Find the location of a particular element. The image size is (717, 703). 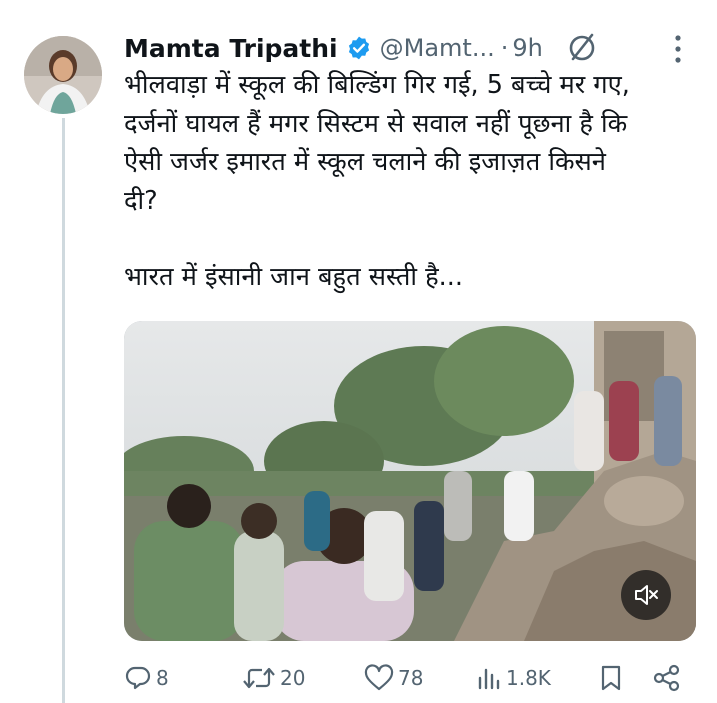

tweet-actions: 8 20 78 1.8K is located at coordinates (409, 678).